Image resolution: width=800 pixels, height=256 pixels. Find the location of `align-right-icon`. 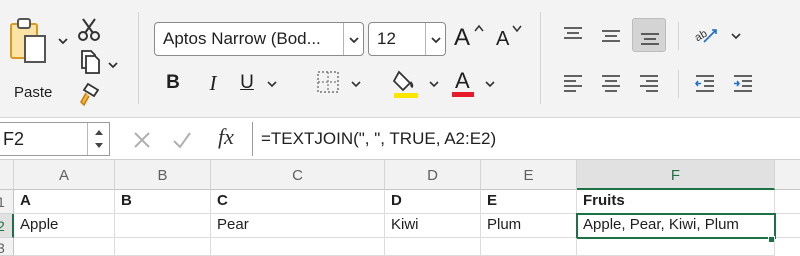

align-right-icon is located at coordinates (649, 83).